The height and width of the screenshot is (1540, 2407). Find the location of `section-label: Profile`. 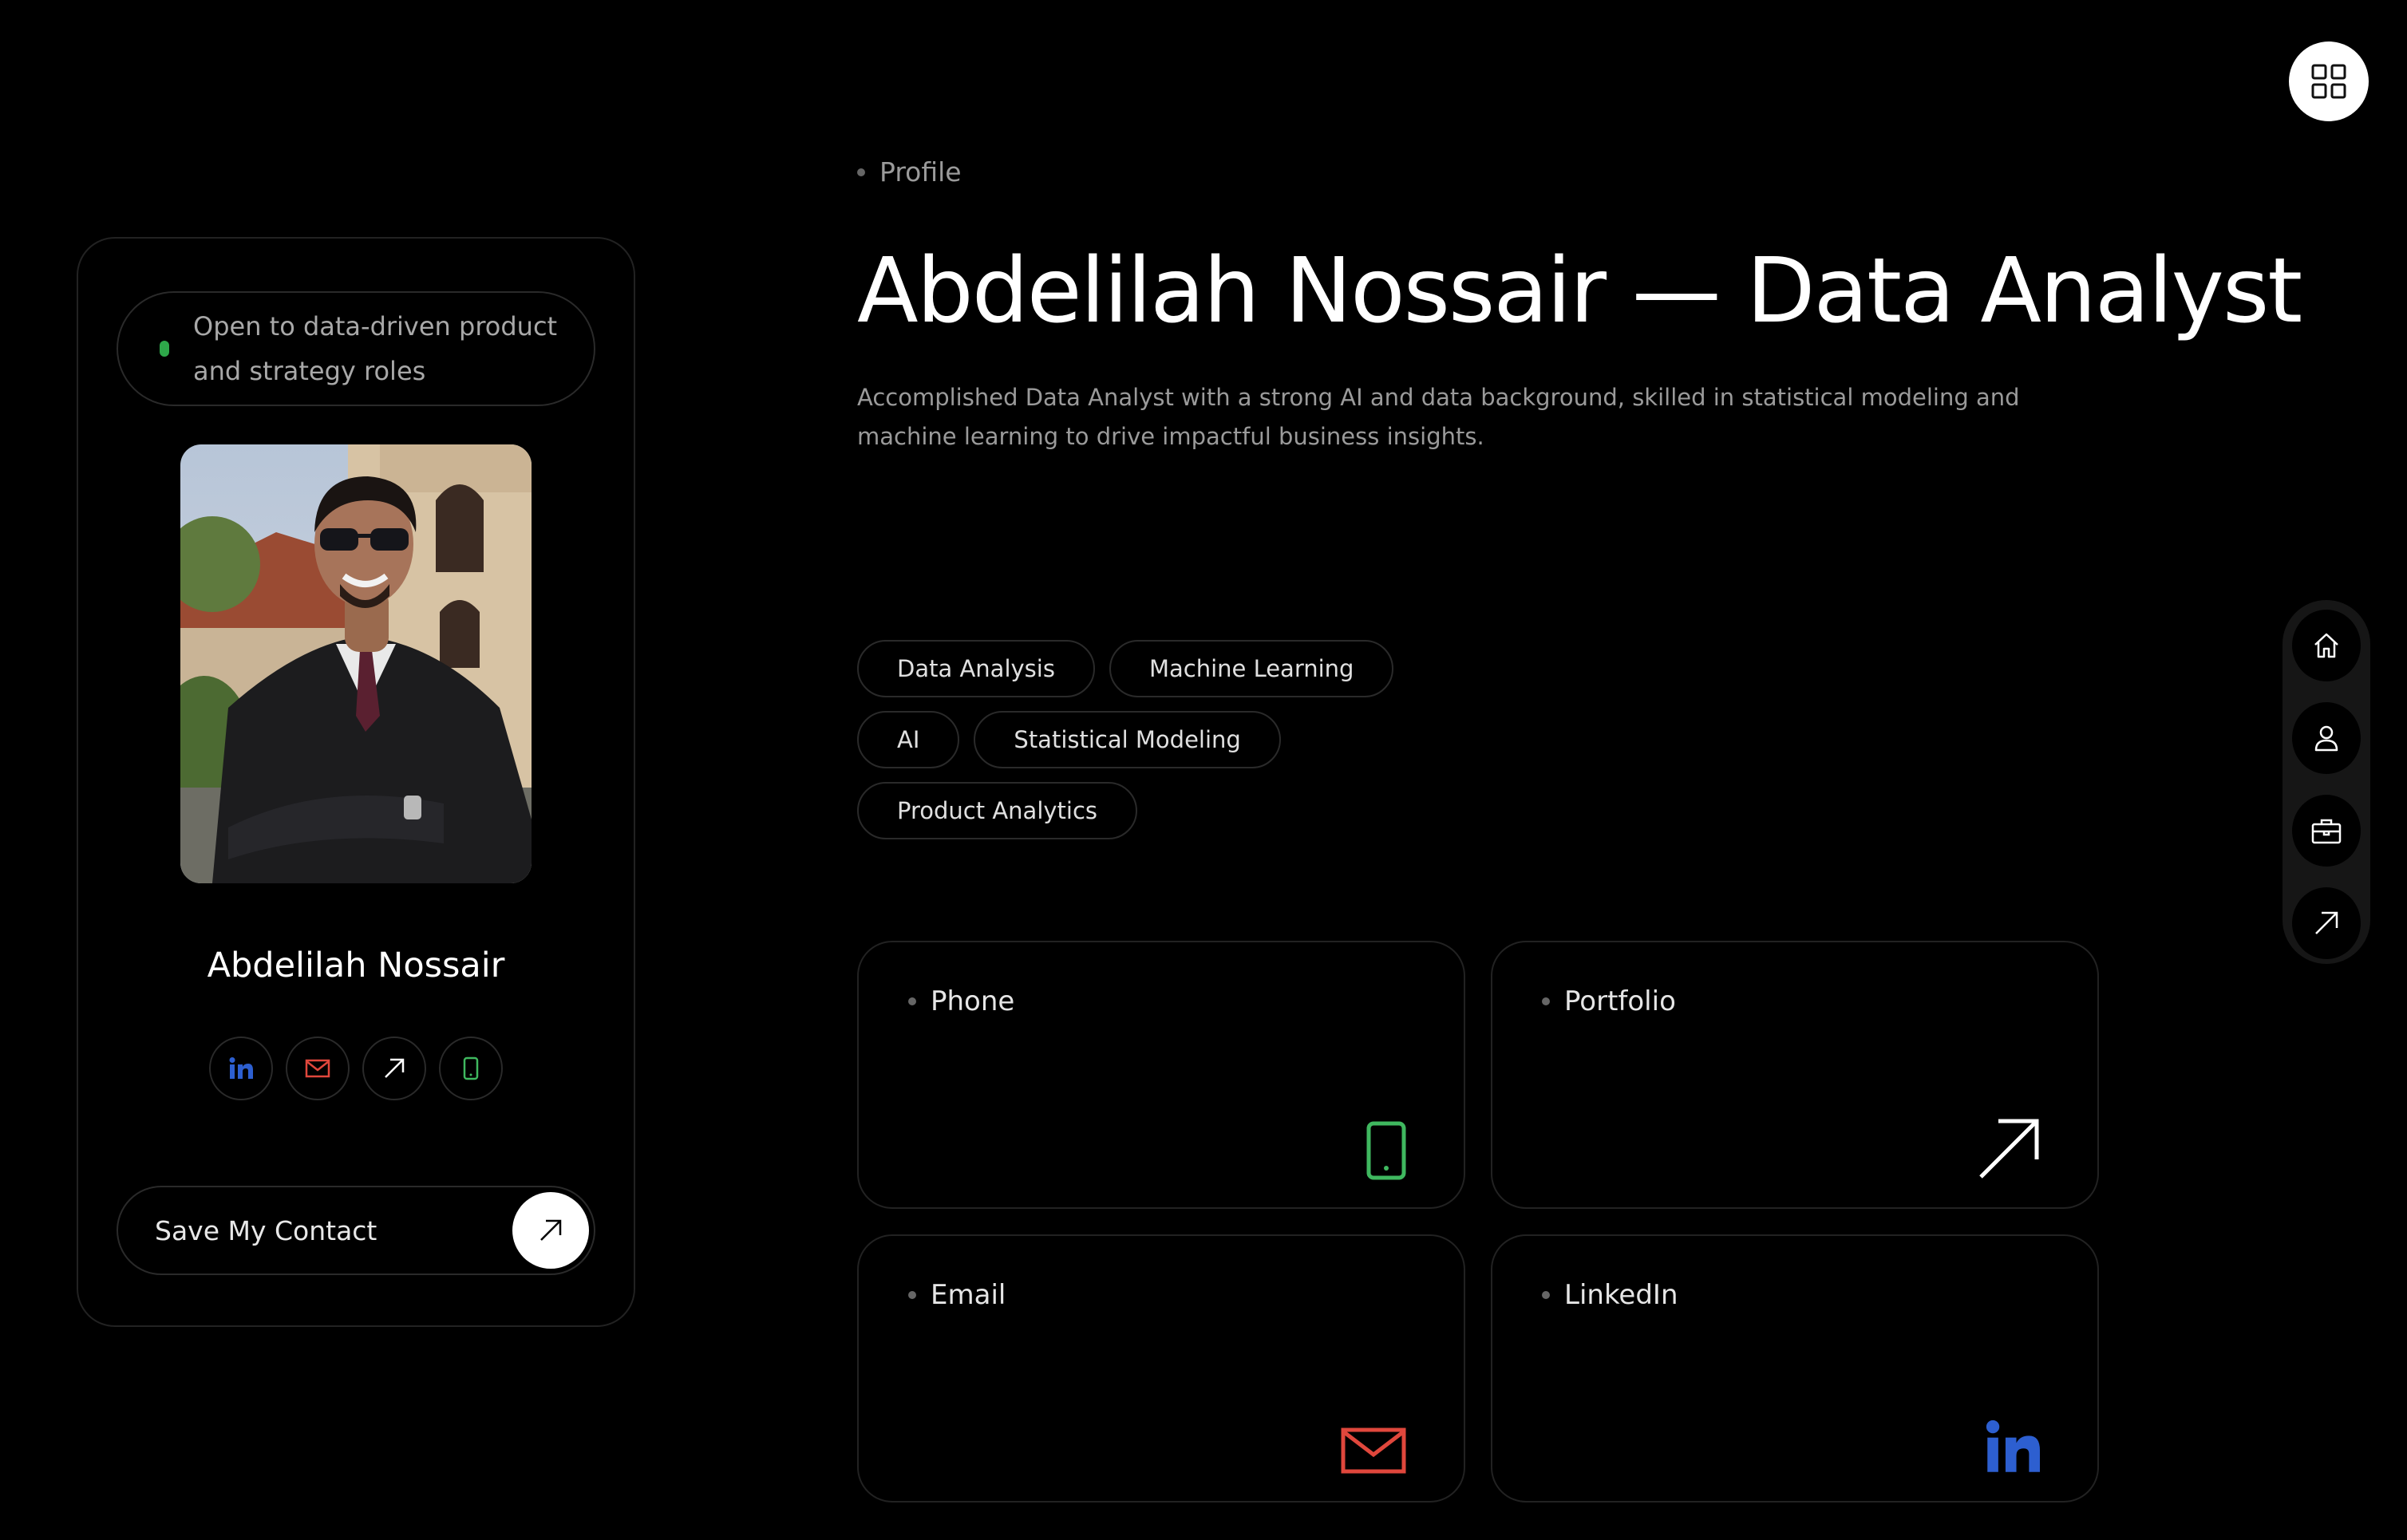

section-label: Profile is located at coordinates (910, 172).